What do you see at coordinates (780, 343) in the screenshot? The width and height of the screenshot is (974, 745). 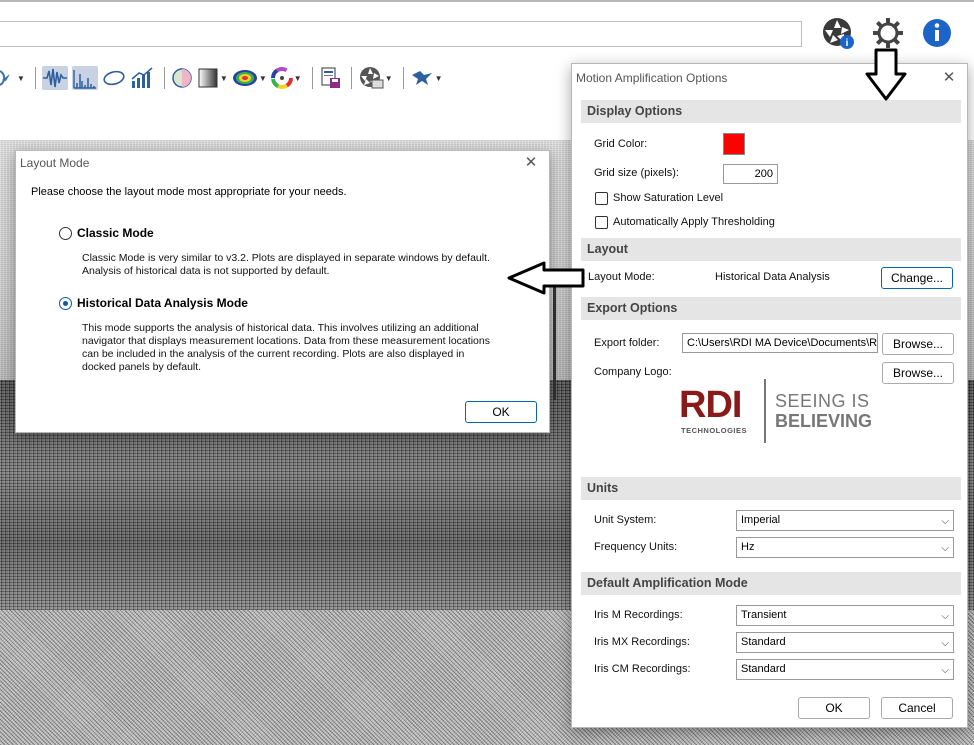 I see `export-folder-input: C:\Users\RDI MA Device\Documents\R` at bounding box center [780, 343].